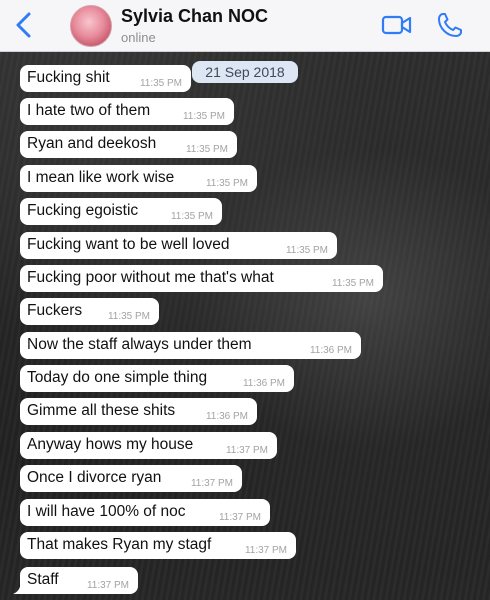 The width and height of the screenshot is (490, 600). What do you see at coordinates (92, 143) in the screenshot?
I see `message-text: Ryan and deekosh` at bounding box center [92, 143].